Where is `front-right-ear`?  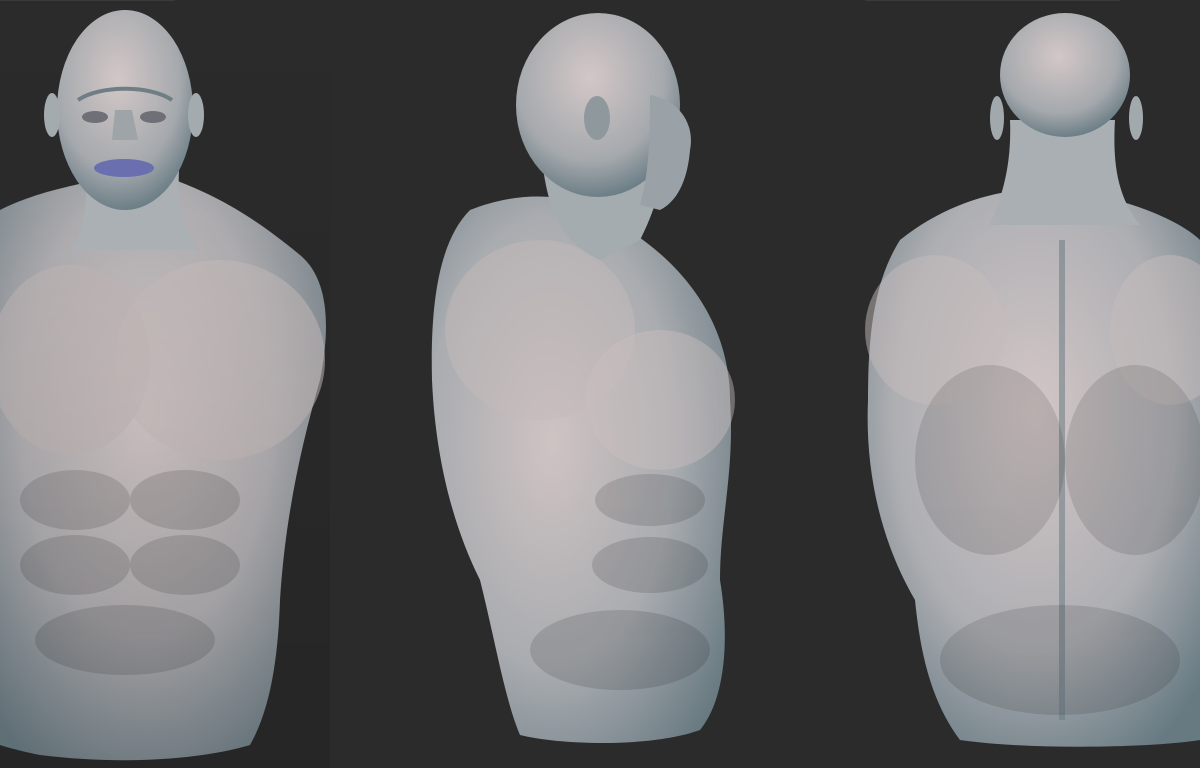
front-right-ear is located at coordinates (196, 115).